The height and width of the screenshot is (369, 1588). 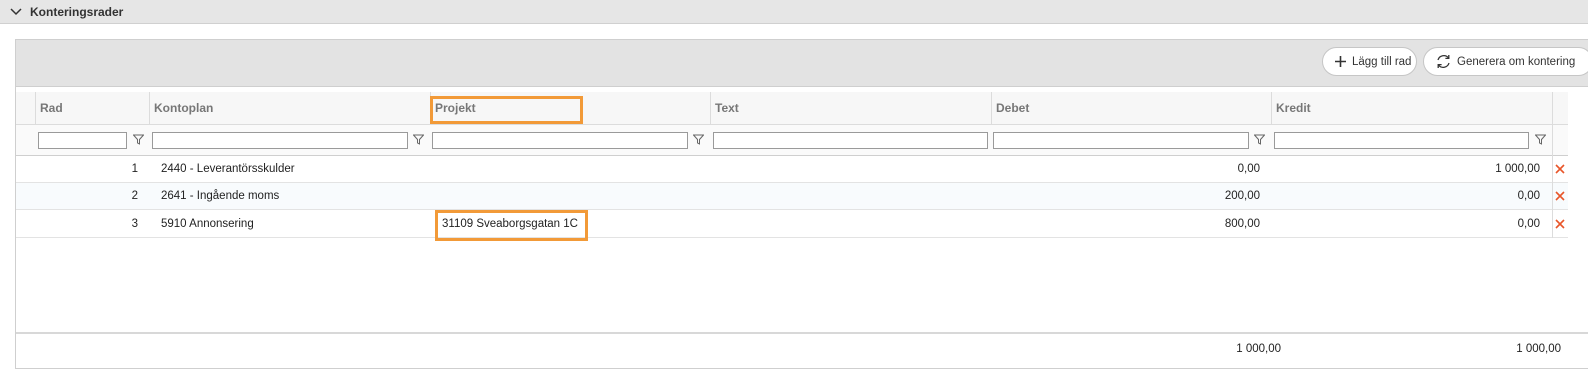 I want to click on cell-kontoplan: 2641 - Ingående moms, so click(x=220, y=196).